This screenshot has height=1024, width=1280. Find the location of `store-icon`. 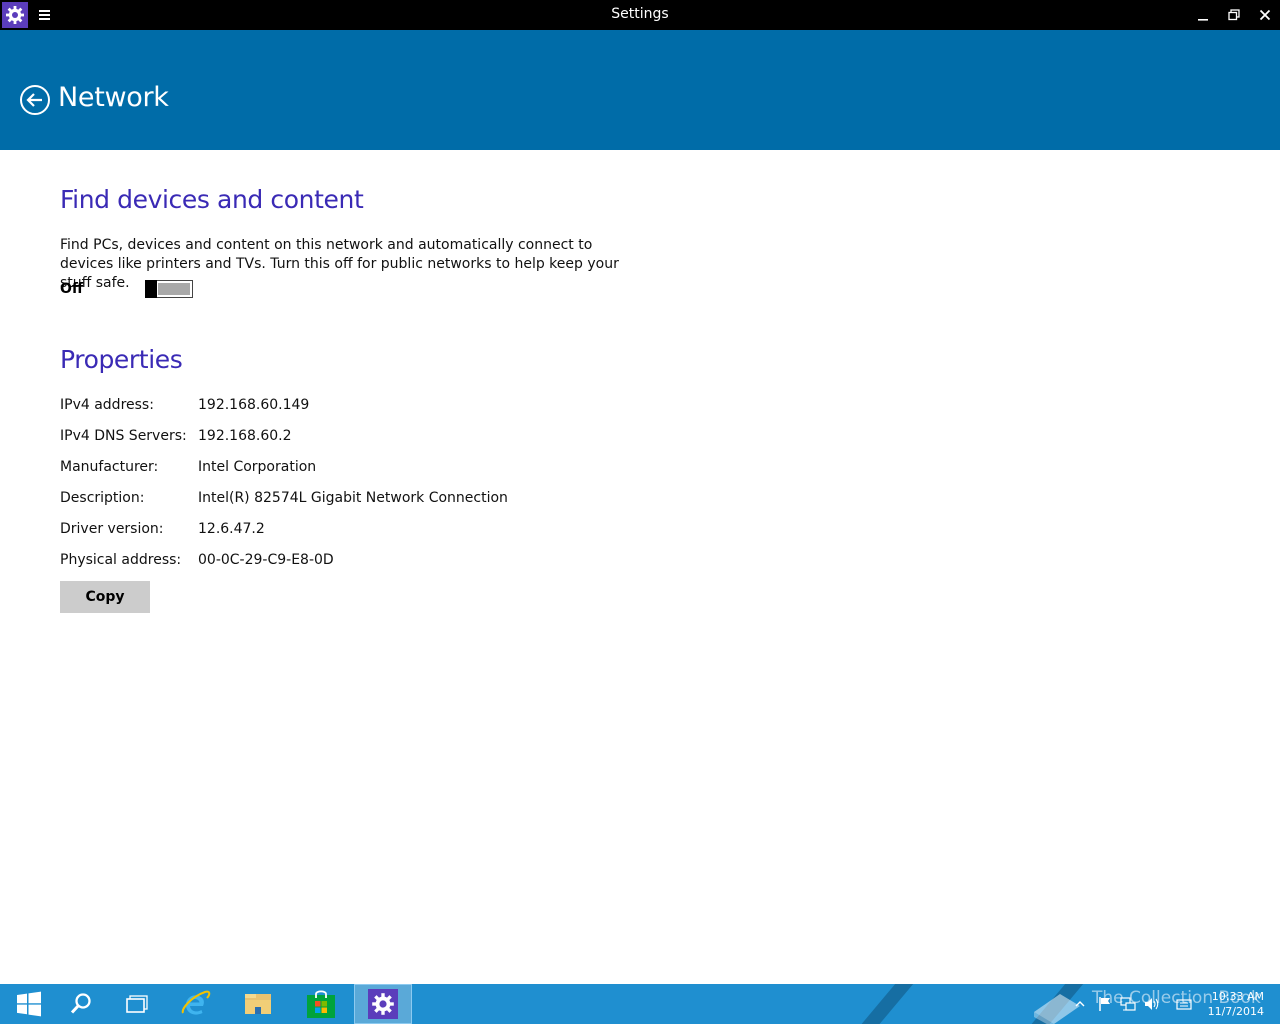

store-icon is located at coordinates (321, 1004).